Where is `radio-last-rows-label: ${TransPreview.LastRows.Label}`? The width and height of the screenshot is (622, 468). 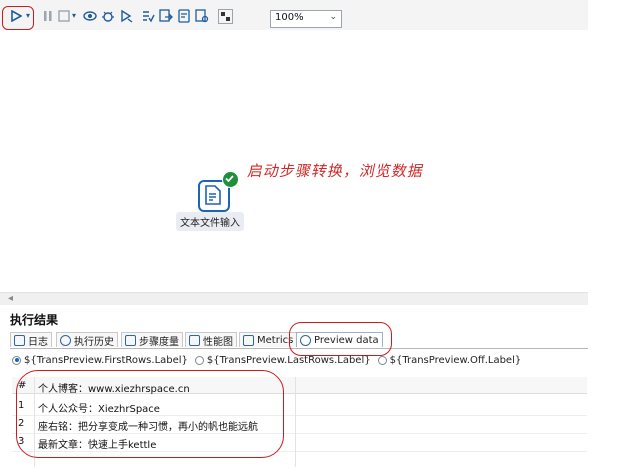
radio-last-rows-label: ${TransPreview.LastRows.Label} is located at coordinates (288, 360).